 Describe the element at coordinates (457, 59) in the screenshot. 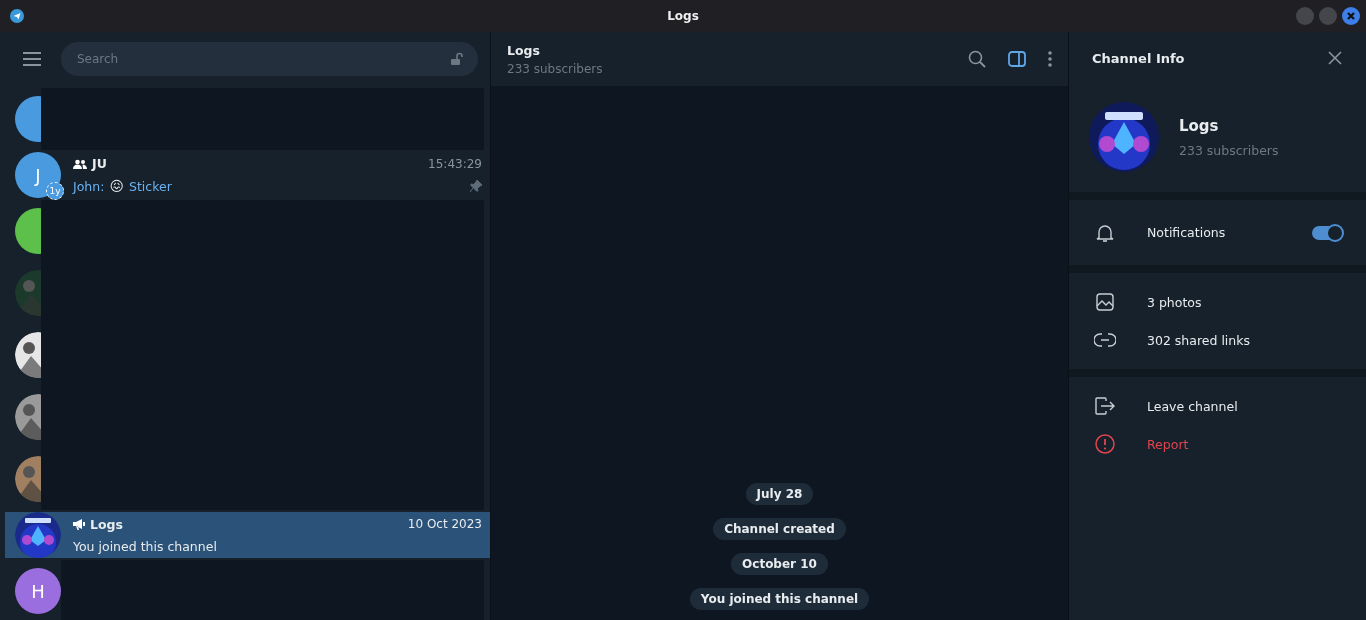

I see `unlock-icon` at that location.